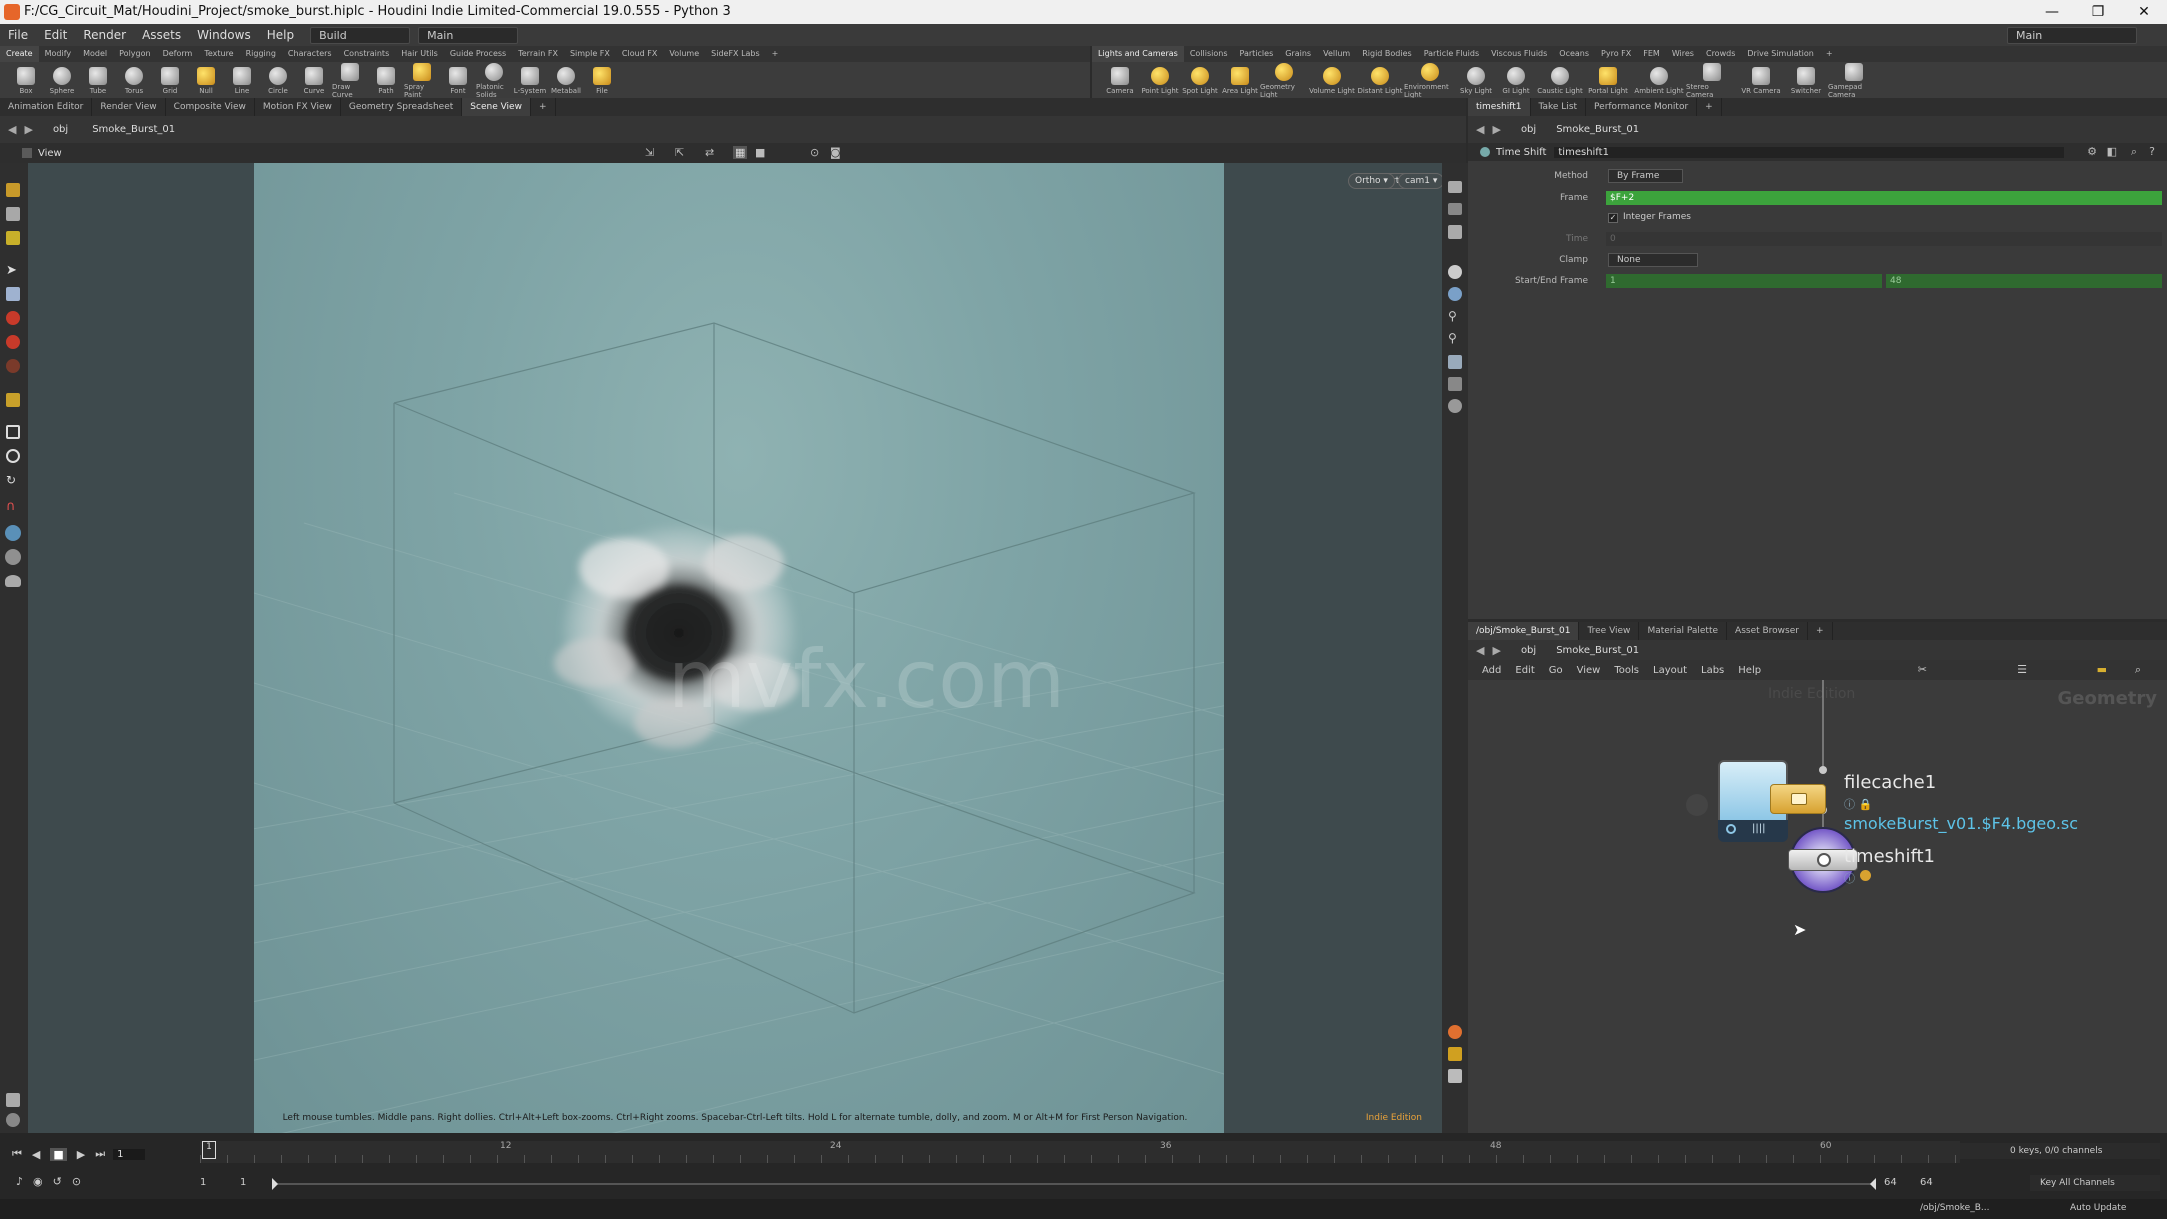  I want to click on menu-edit: Edit, so click(55, 35).